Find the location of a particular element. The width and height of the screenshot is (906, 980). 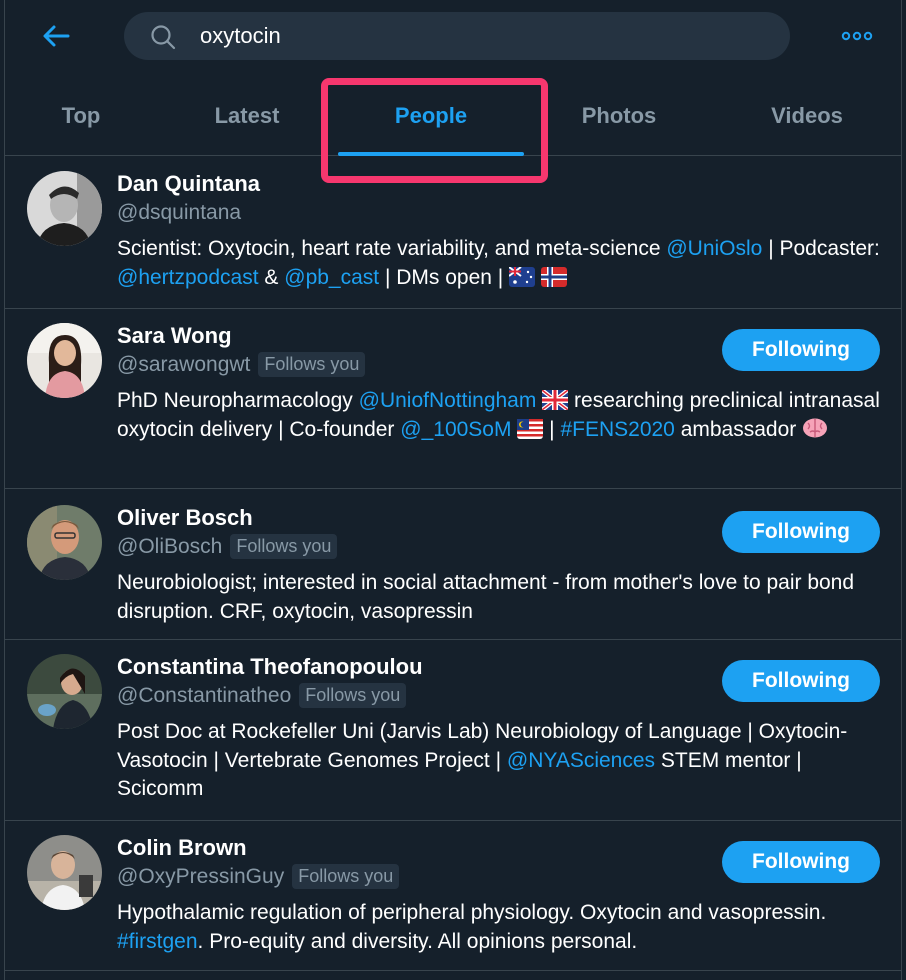

search-tabs: Top Latest People Photos Videos is located at coordinates (453, 115).